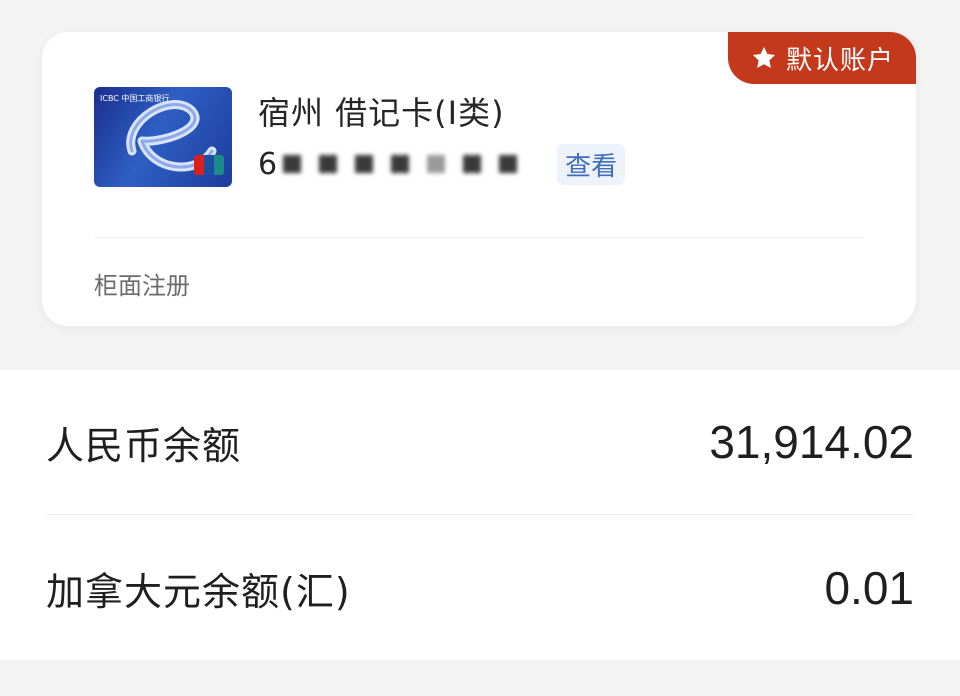  What do you see at coordinates (144, 445) in the screenshot?
I see `balance-label: 人民币余额` at bounding box center [144, 445].